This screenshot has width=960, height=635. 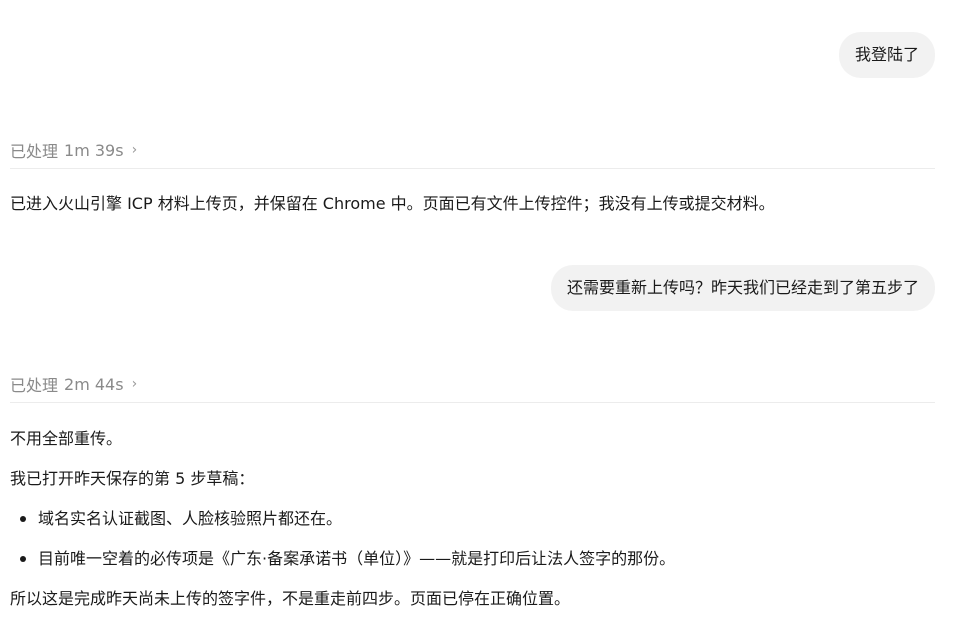 What do you see at coordinates (472, 384) in the screenshot?
I see `processed-toggle: 已处理 2m 44s ›` at bounding box center [472, 384].